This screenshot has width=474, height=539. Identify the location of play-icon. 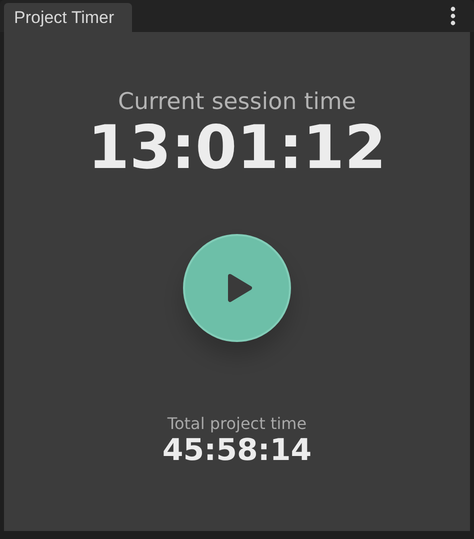
(240, 288).